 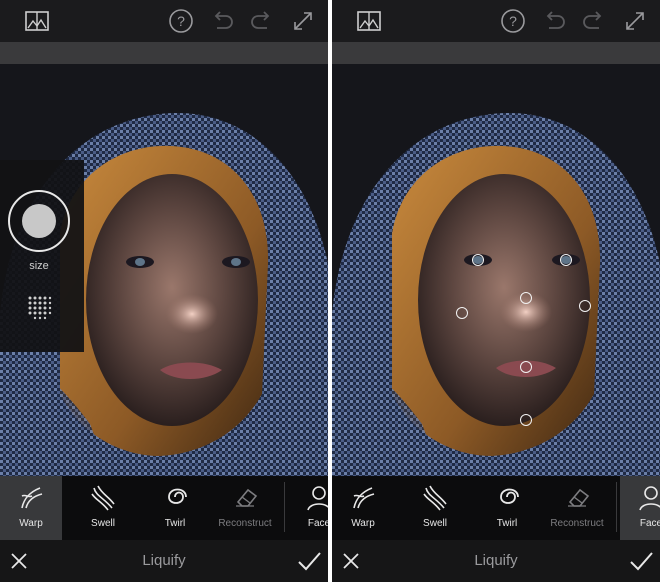 I want to click on face-handle-nose, so click(x=526, y=298).